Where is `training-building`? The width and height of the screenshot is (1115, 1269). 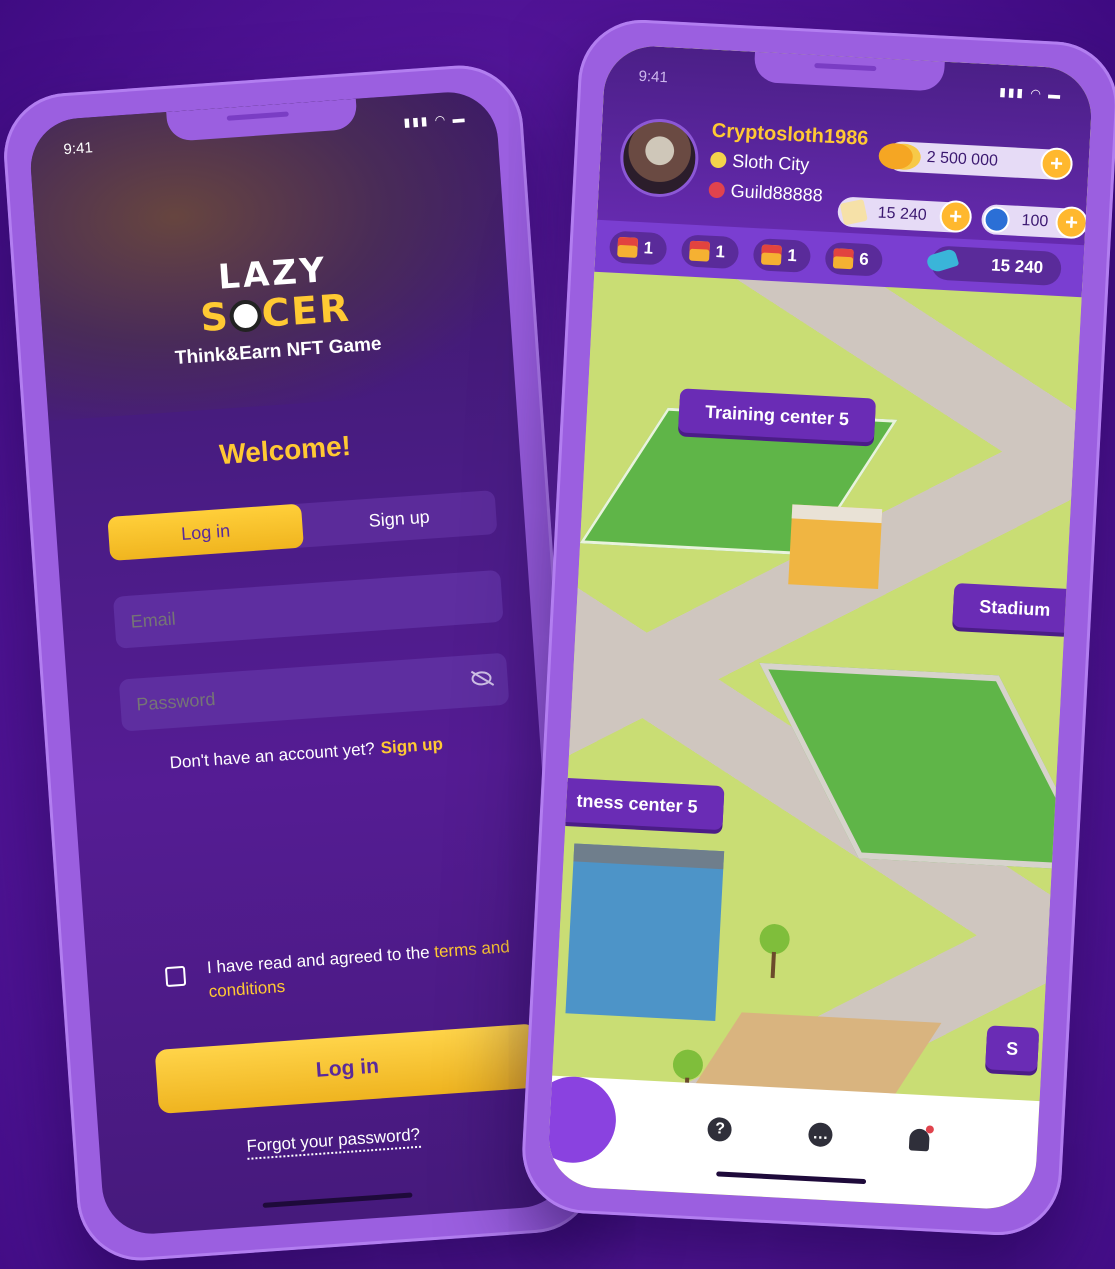
training-building is located at coordinates (835, 546).